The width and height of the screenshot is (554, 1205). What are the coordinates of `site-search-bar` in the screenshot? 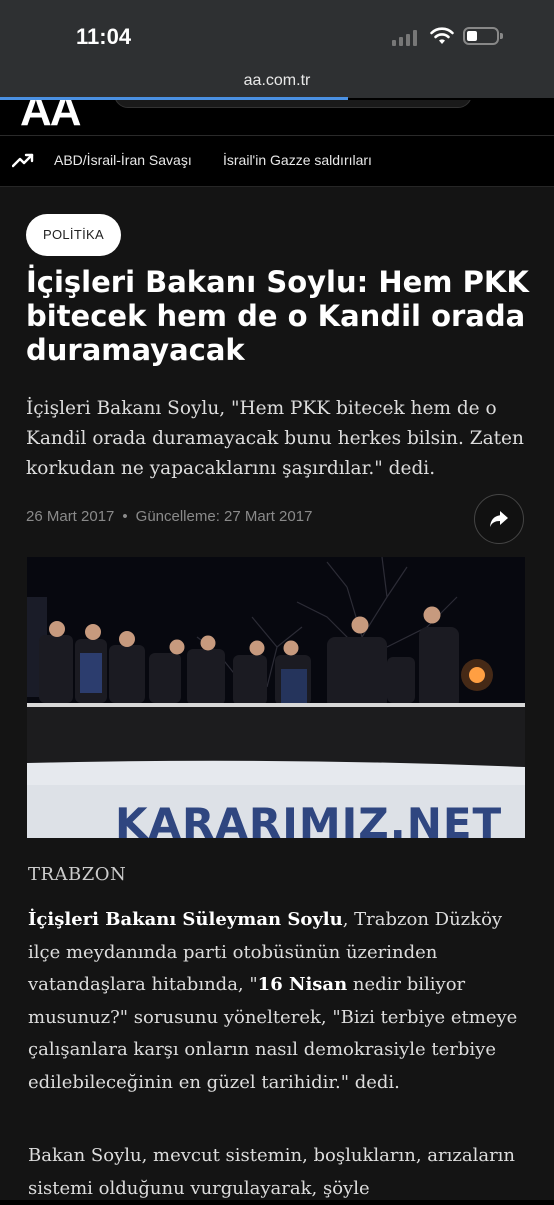 It's located at (293, 104).